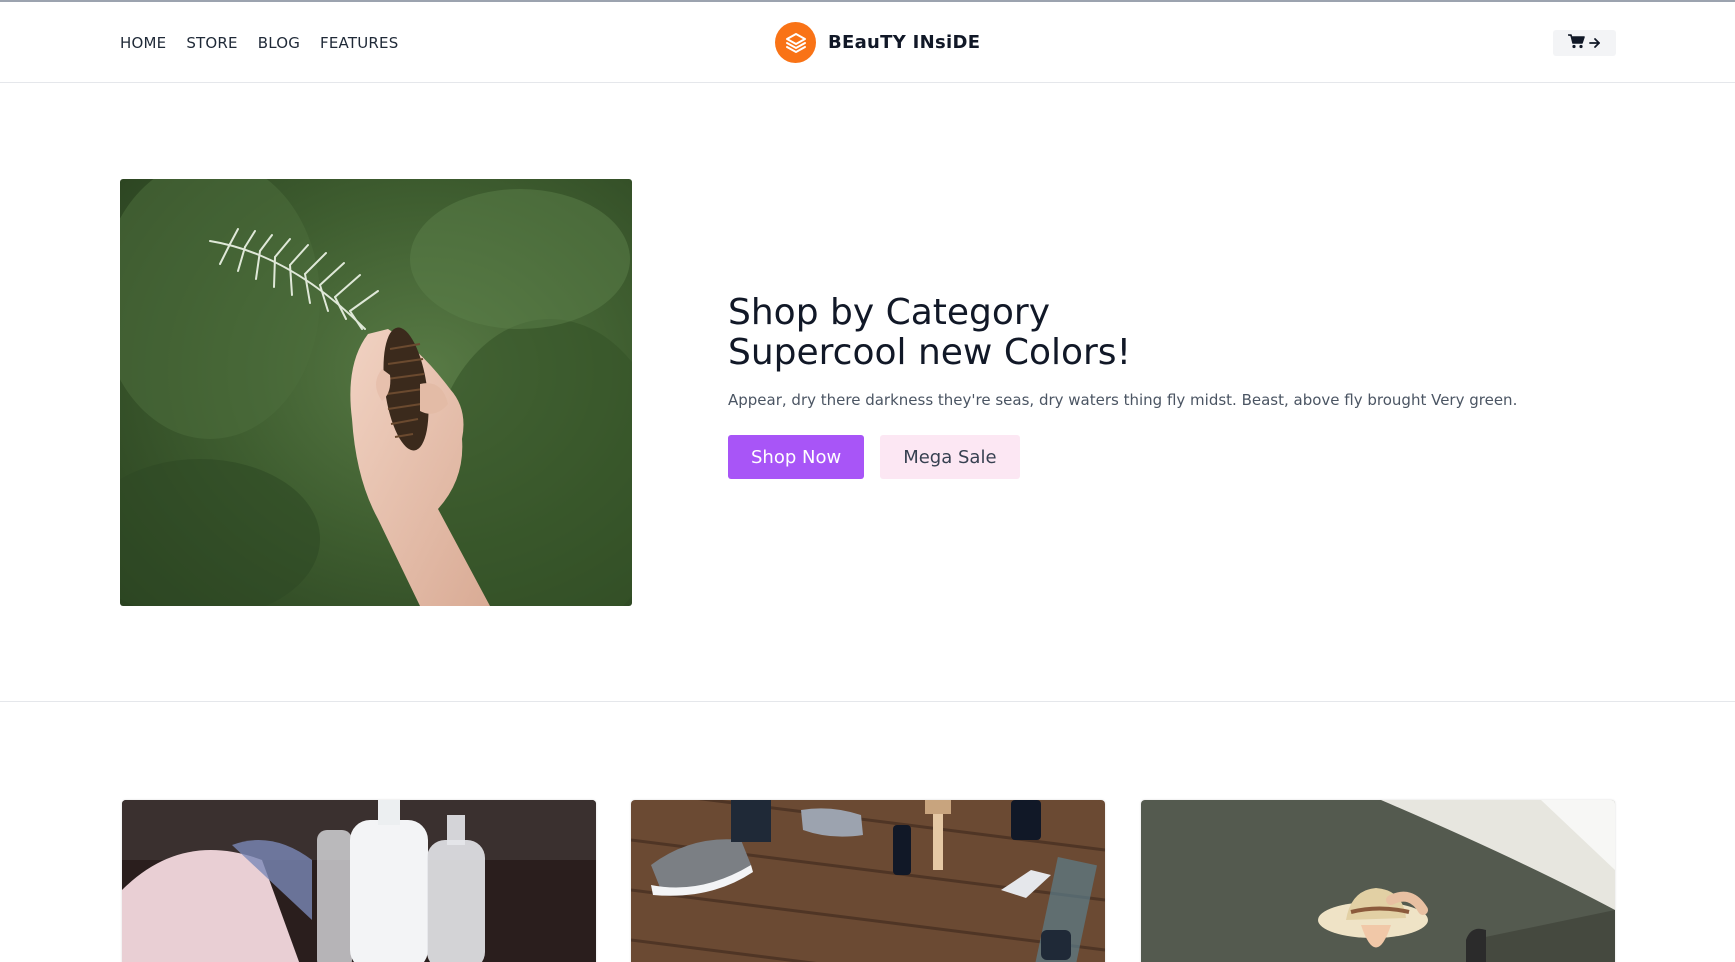  I want to click on hero-title: Shop by Category Supercool new Colors!, so click(1128, 333).